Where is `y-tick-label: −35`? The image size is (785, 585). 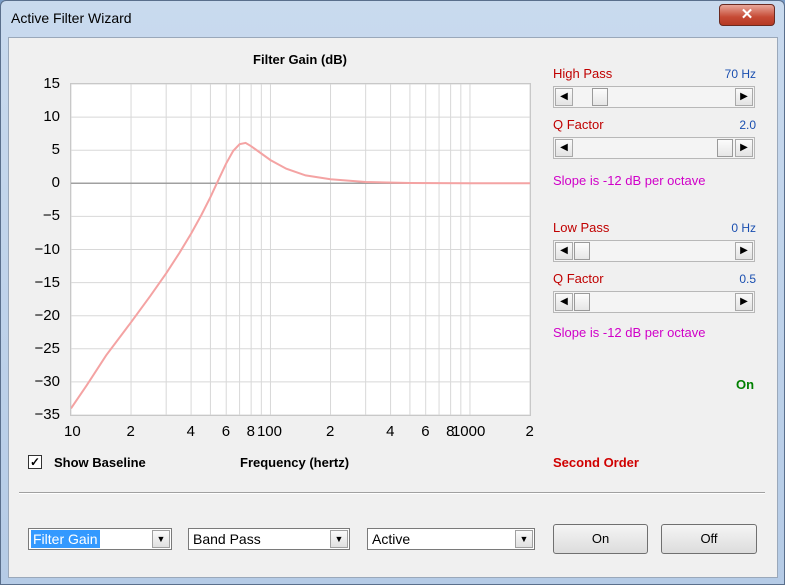
y-tick-label: −35 is located at coordinates (47, 414).